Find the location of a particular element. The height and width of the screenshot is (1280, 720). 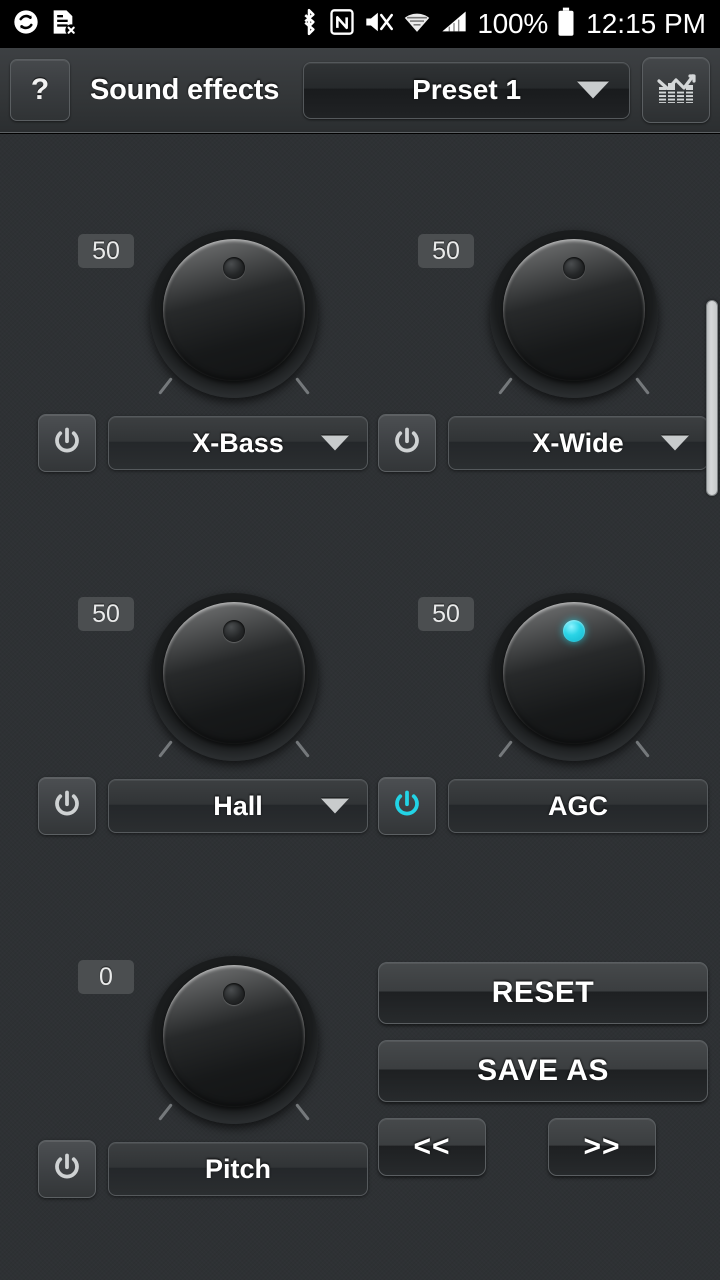

value-badge-agc: 50 is located at coordinates (446, 614).